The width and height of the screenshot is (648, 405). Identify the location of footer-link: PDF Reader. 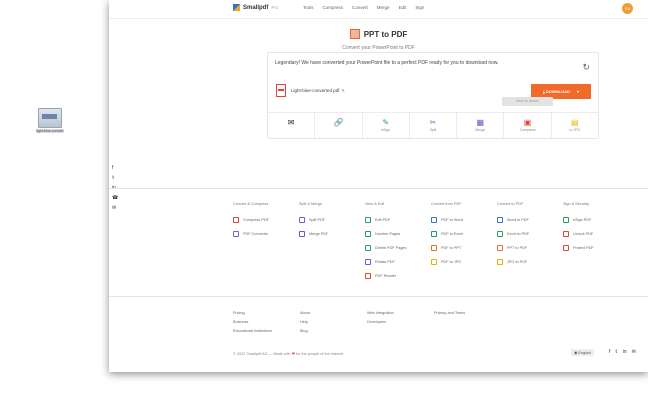
(398, 276).